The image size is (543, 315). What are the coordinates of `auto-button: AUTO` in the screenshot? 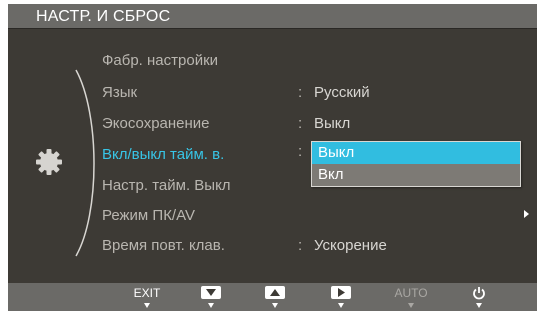 It's located at (411, 297).